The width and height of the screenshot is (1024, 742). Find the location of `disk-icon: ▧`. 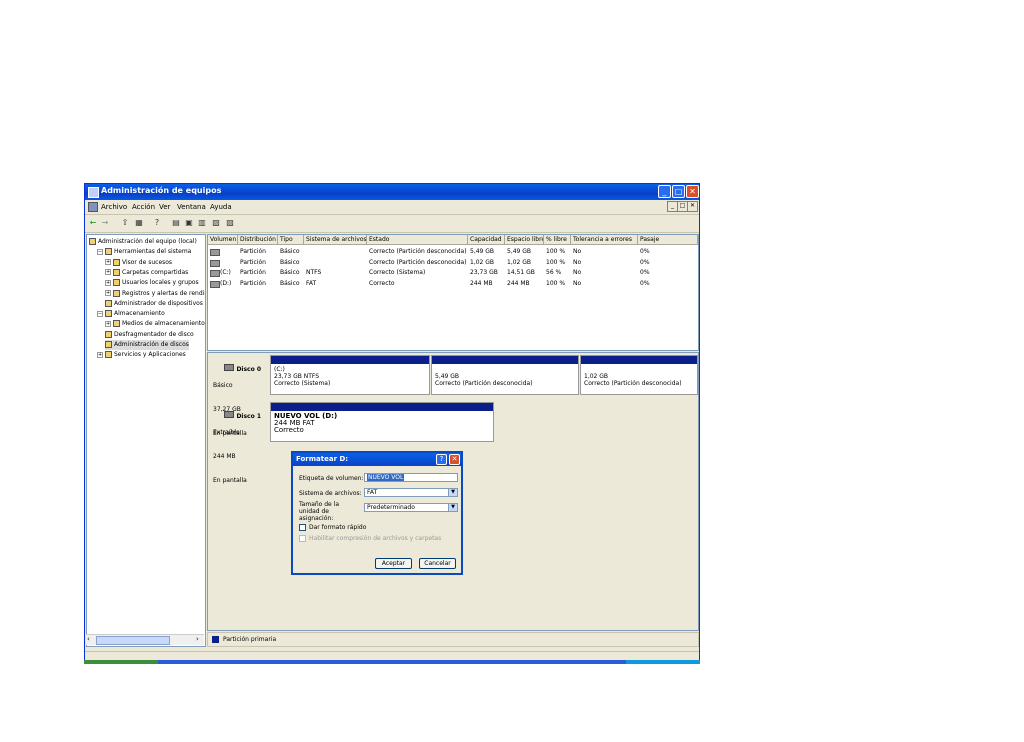

disk-icon: ▧ is located at coordinates (216, 223).